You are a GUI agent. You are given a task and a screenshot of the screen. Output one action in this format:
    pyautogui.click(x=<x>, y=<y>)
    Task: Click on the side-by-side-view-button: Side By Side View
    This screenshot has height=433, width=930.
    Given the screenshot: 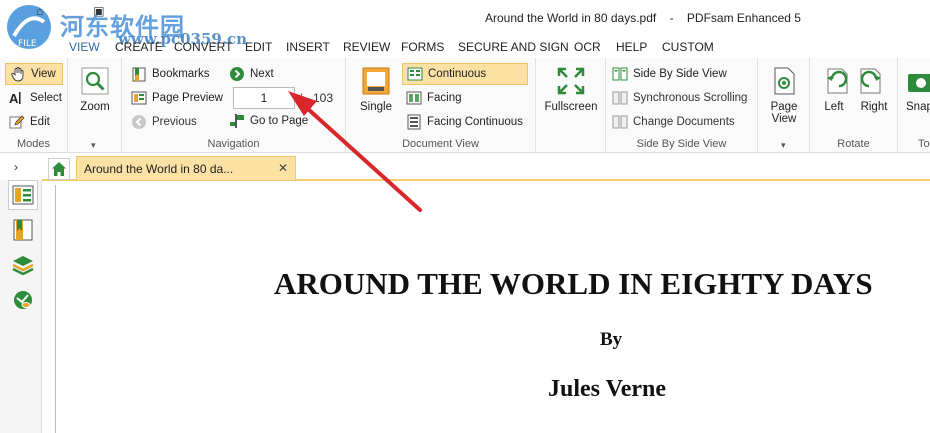 What is the action you would take?
    pyautogui.click(x=669, y=74)
    